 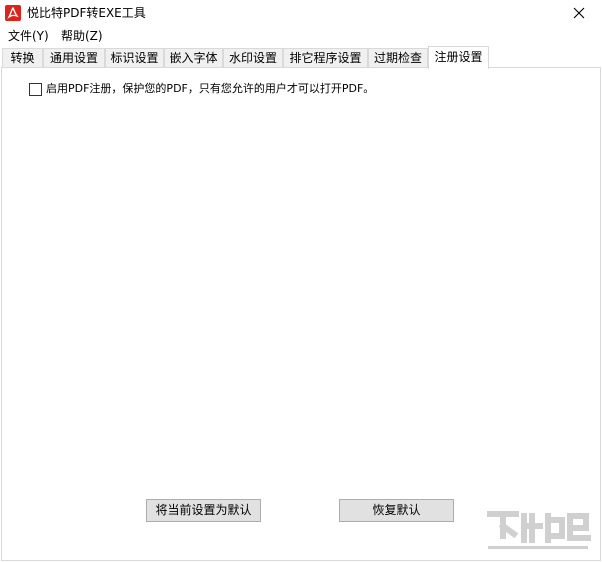 What do you see at coordinates (74, 58) in the screenshot?
I see `tab-general-settings: 通用设置` at bounding box center [74, 58].